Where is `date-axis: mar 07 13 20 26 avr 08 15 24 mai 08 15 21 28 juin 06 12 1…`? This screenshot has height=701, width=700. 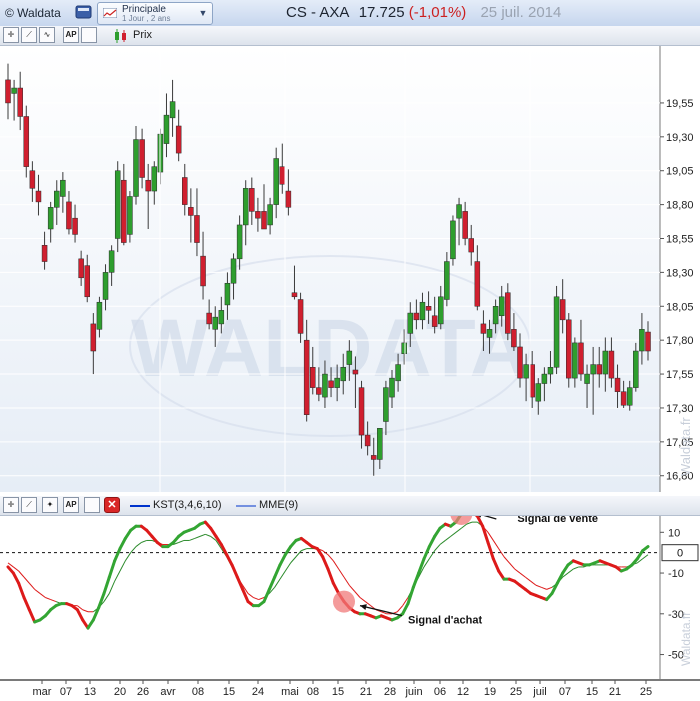
date-axis: mar 07 13 20 26 avr 08 15 24 mai 08 15 21 28 juin 06 12 1… is located at coordinates (350, 690).